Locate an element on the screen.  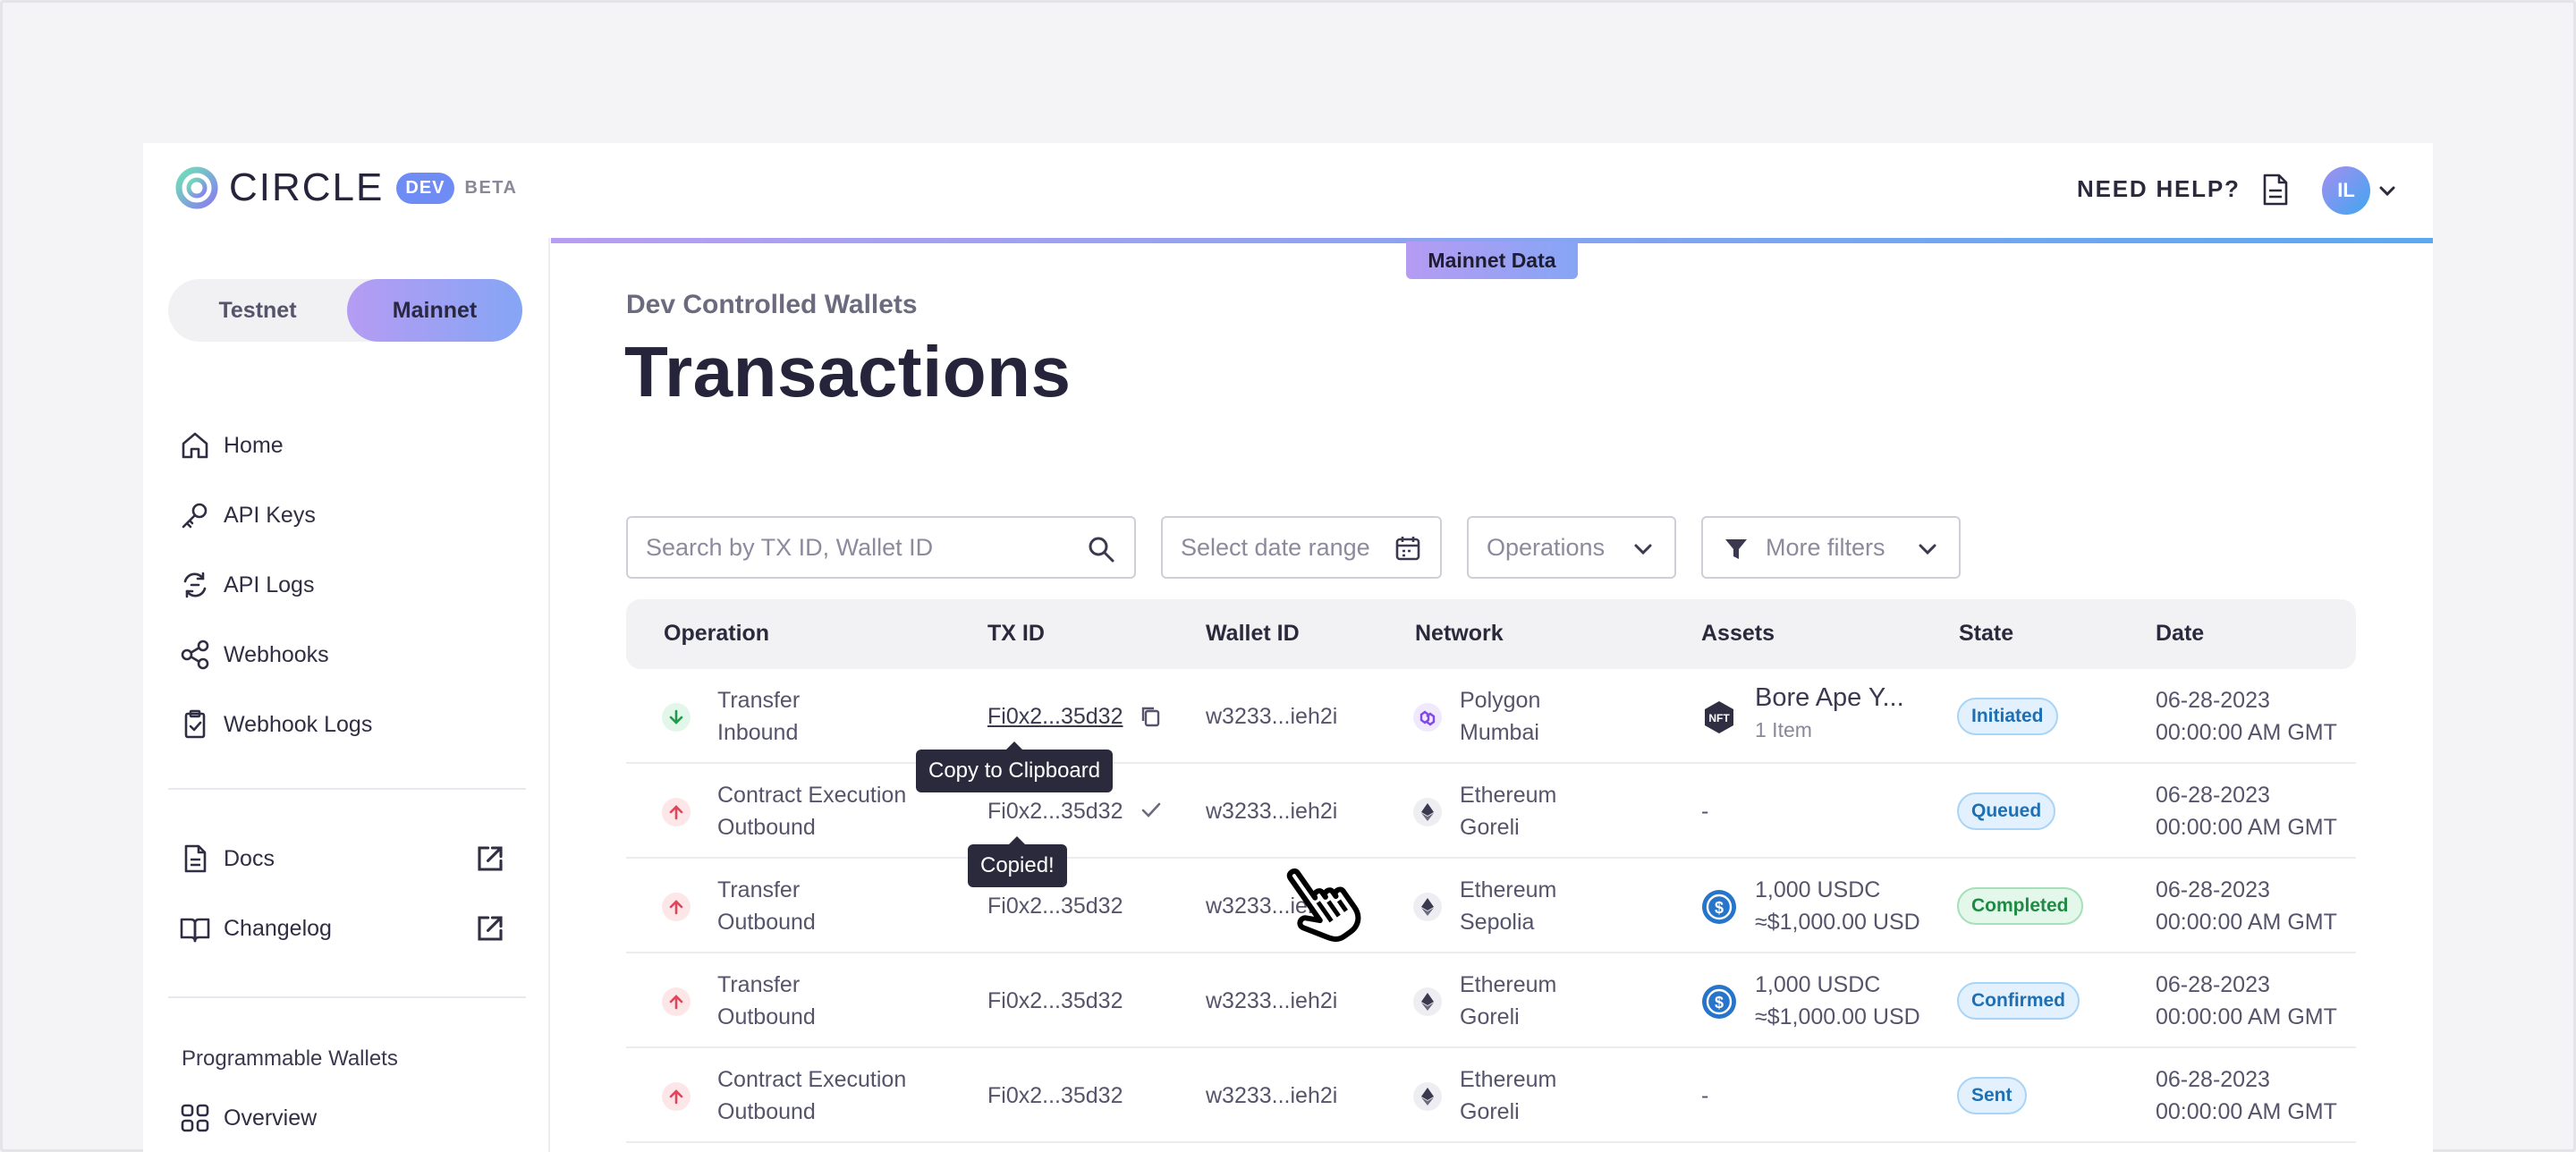
copied-tooltip: Copied! is located at coordinates (1017, 861).